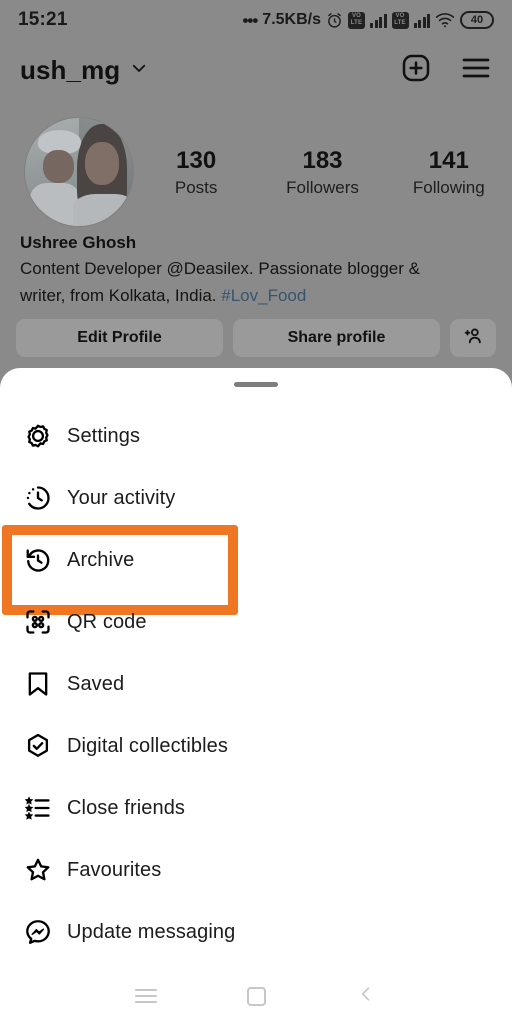 The width and height of the screenshot is (512, 1024). I want to click on stat-following: 141 Following, so click(449, 172).